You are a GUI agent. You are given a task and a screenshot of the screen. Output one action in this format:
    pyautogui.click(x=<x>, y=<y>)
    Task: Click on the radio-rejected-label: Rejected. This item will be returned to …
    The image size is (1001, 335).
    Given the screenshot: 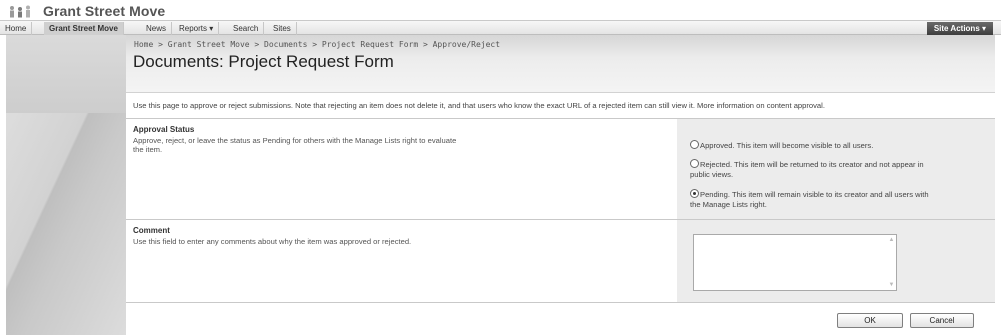 What is the action you would take?
    pyautogui.click(x=812, y=164)
    